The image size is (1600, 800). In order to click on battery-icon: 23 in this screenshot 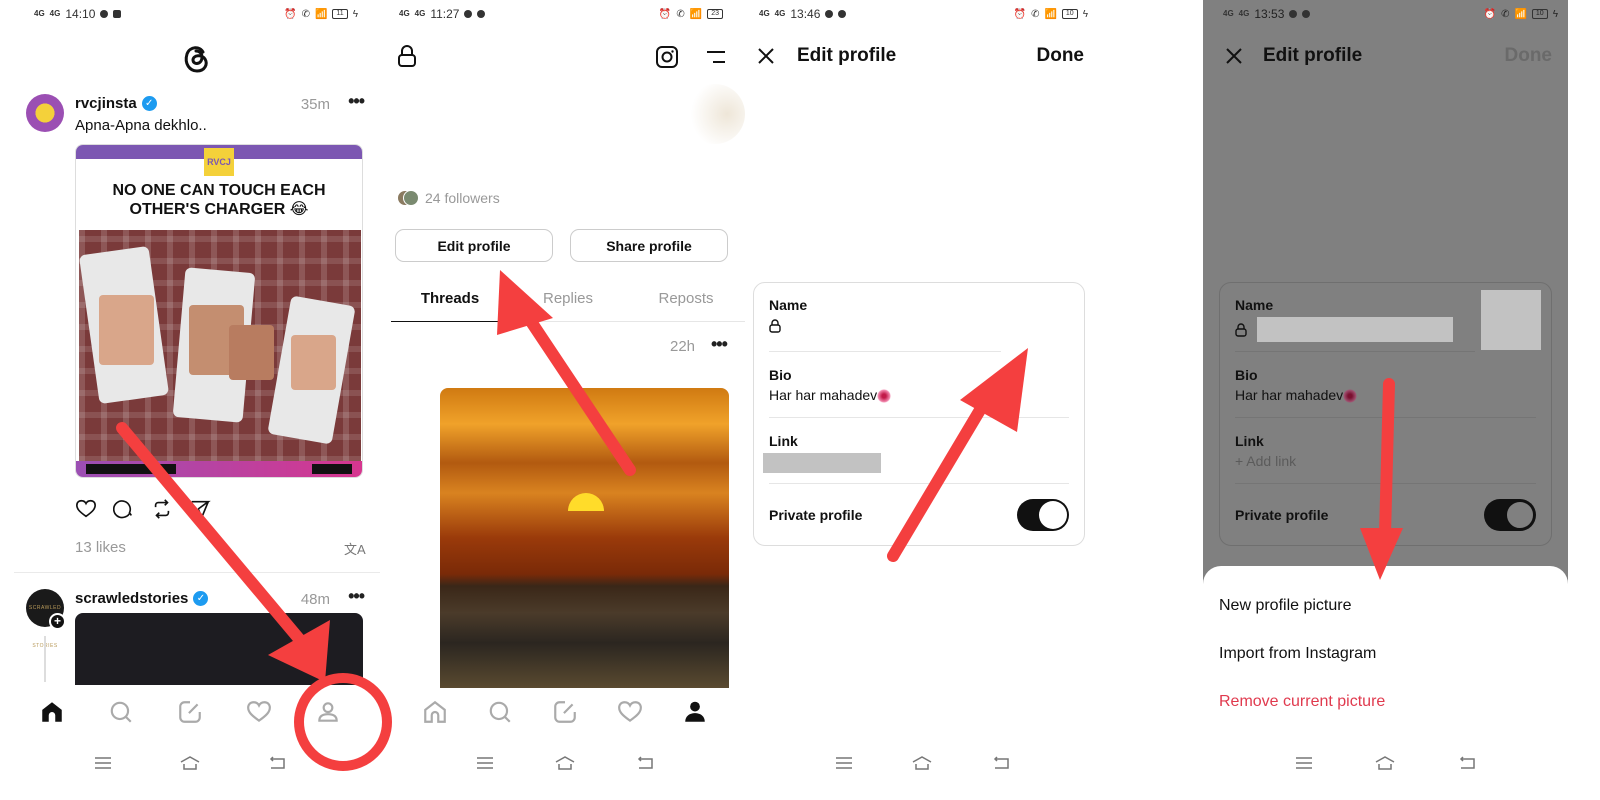, I will do `click(715, 14)`.